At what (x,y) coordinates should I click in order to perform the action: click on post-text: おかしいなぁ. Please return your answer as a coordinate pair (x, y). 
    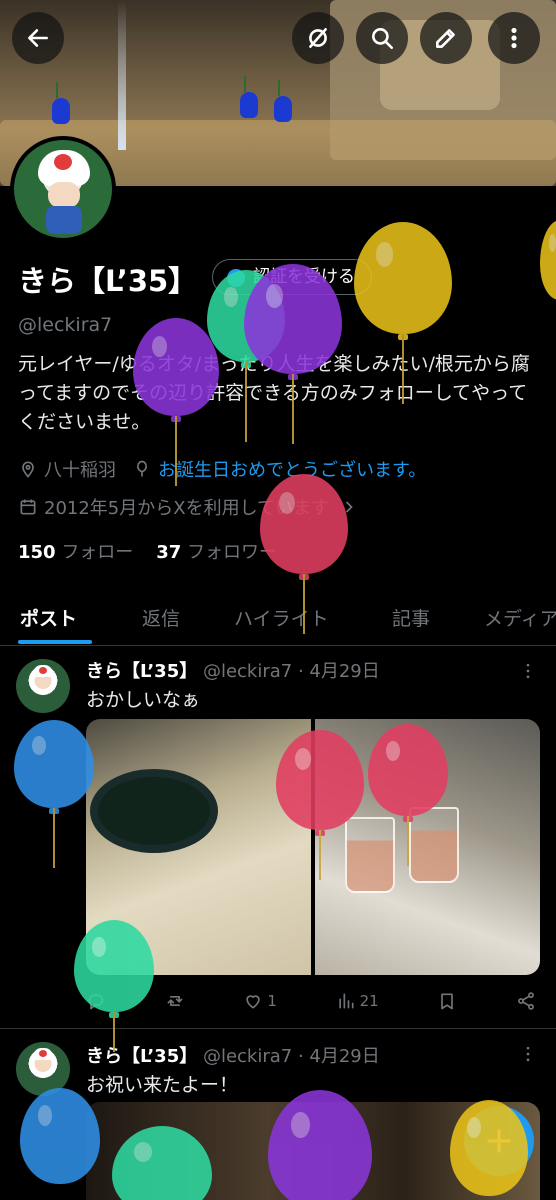
    Looking at the image, I should click on (143, 700).